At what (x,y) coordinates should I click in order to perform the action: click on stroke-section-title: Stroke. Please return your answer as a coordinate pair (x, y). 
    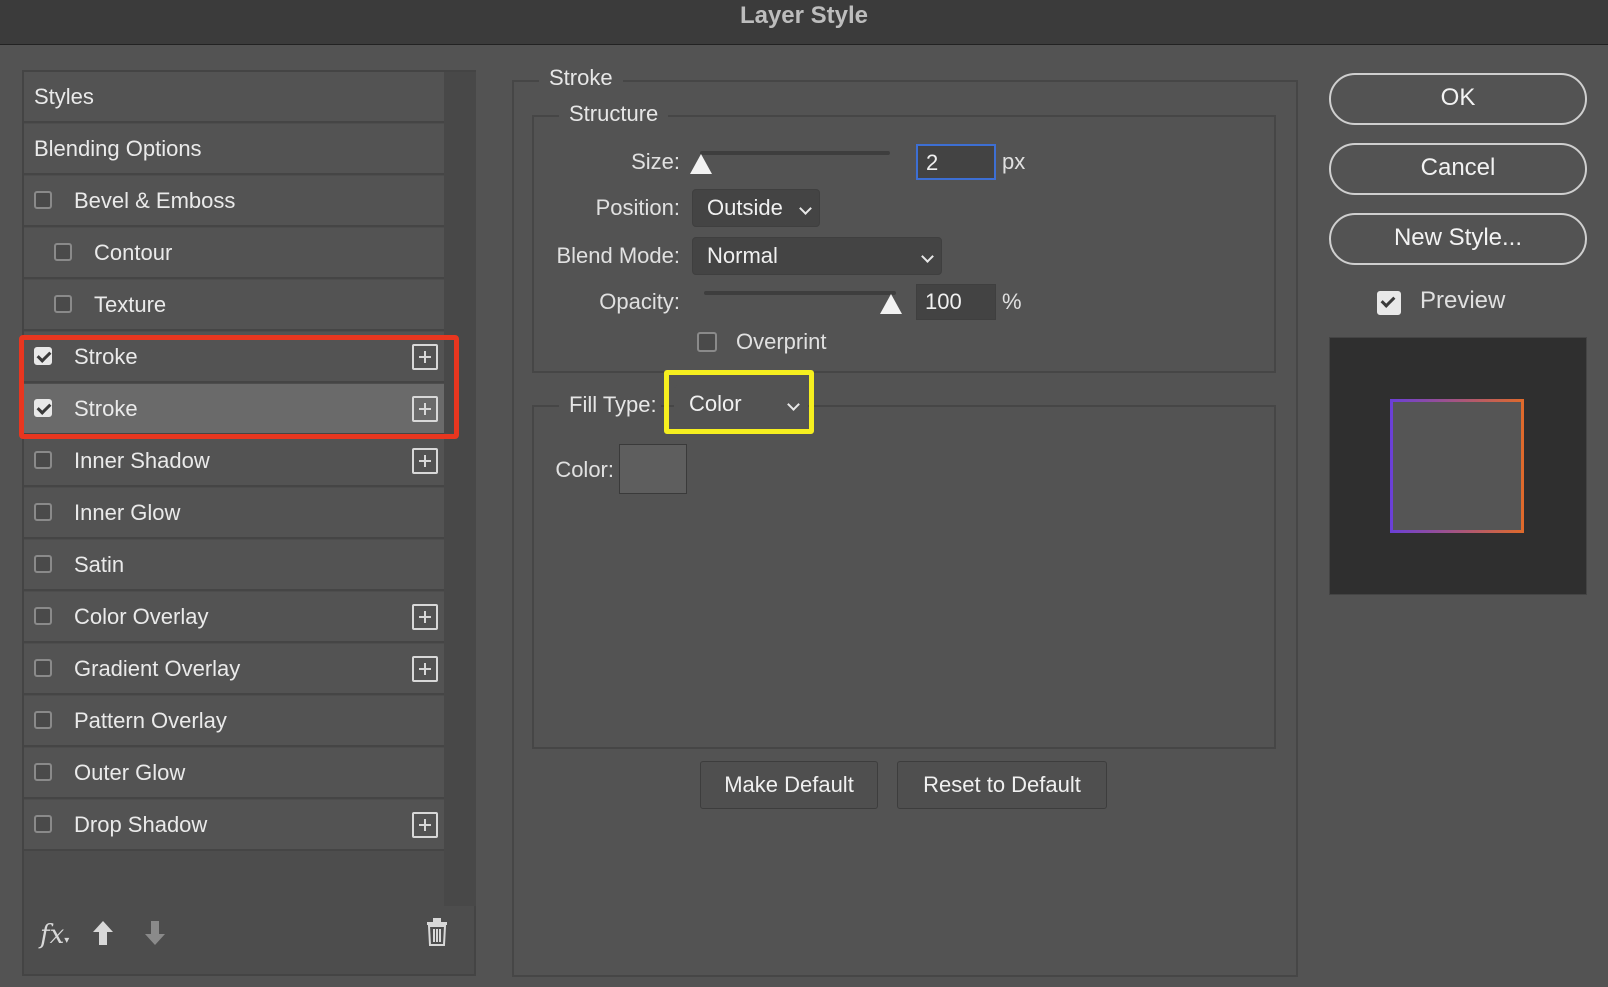
    Looking at the image, I should click on (581, 78).